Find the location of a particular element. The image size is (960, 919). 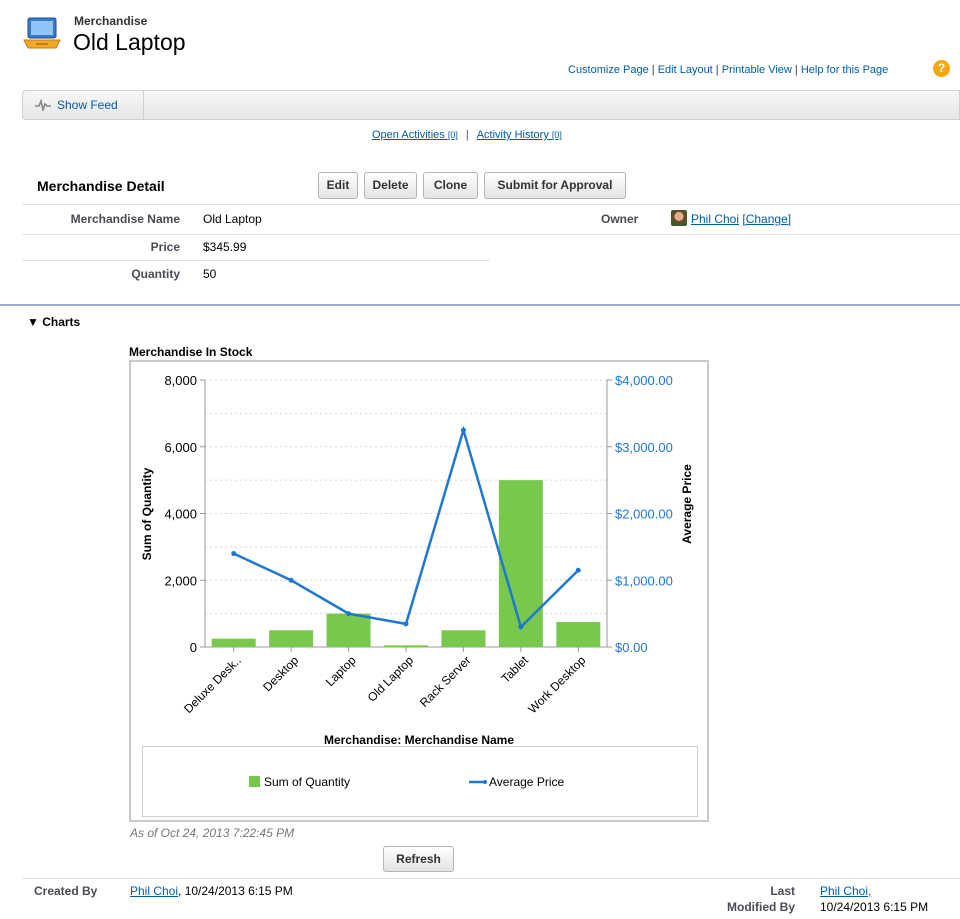

price-label: Price is located at coordinates (165, 247).